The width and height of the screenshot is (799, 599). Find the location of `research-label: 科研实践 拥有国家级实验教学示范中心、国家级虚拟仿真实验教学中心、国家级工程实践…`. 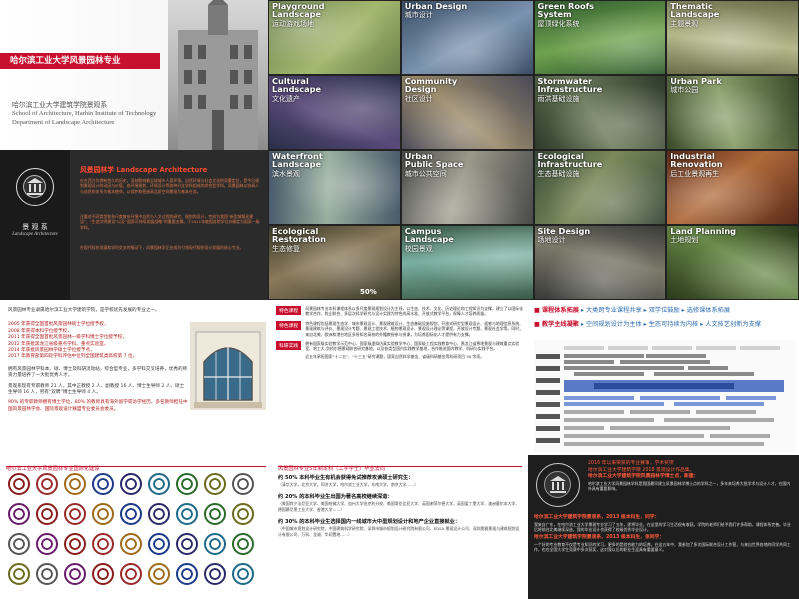

research-label: 科研实践 拥有国家级实验教学示范中心、国家级虚拟仿真实验教学中心、国家级工程实践… is located at coordinates (400, 350).